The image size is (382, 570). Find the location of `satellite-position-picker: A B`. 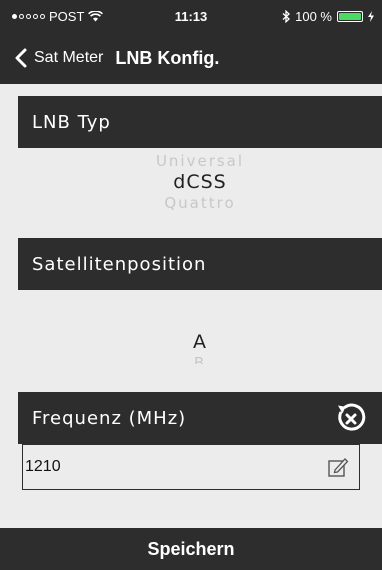

satellite-position-picker: A B is located at coordinates (200, 346).